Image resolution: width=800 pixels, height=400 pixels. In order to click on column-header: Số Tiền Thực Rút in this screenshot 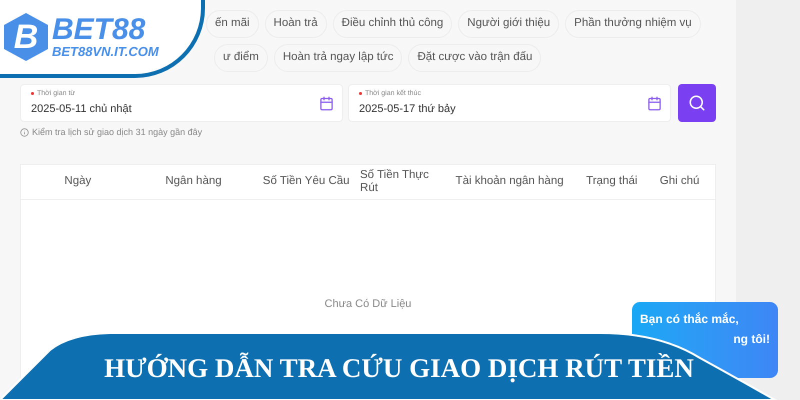, I will do `click(395, 181)`.